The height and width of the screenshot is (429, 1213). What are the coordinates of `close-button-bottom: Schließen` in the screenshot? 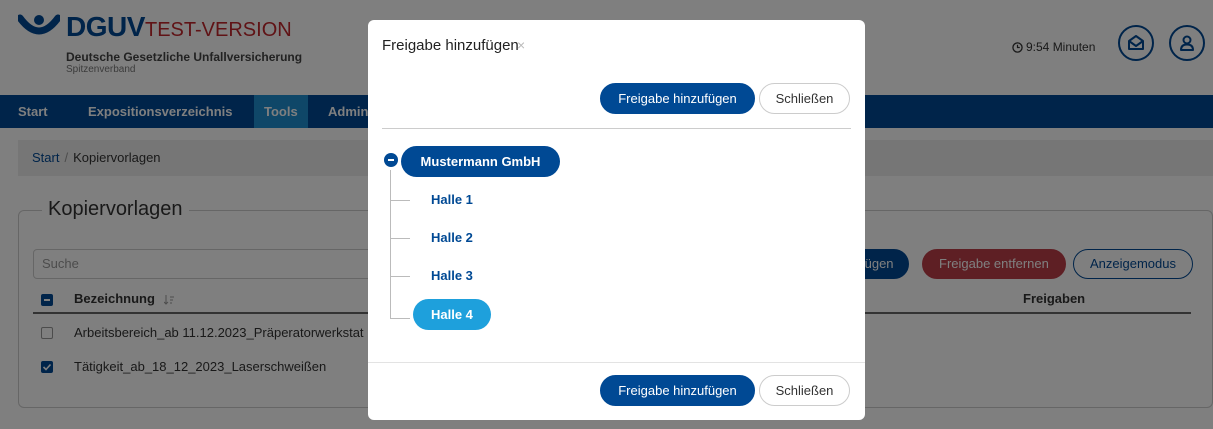 It's located at (804, 390).